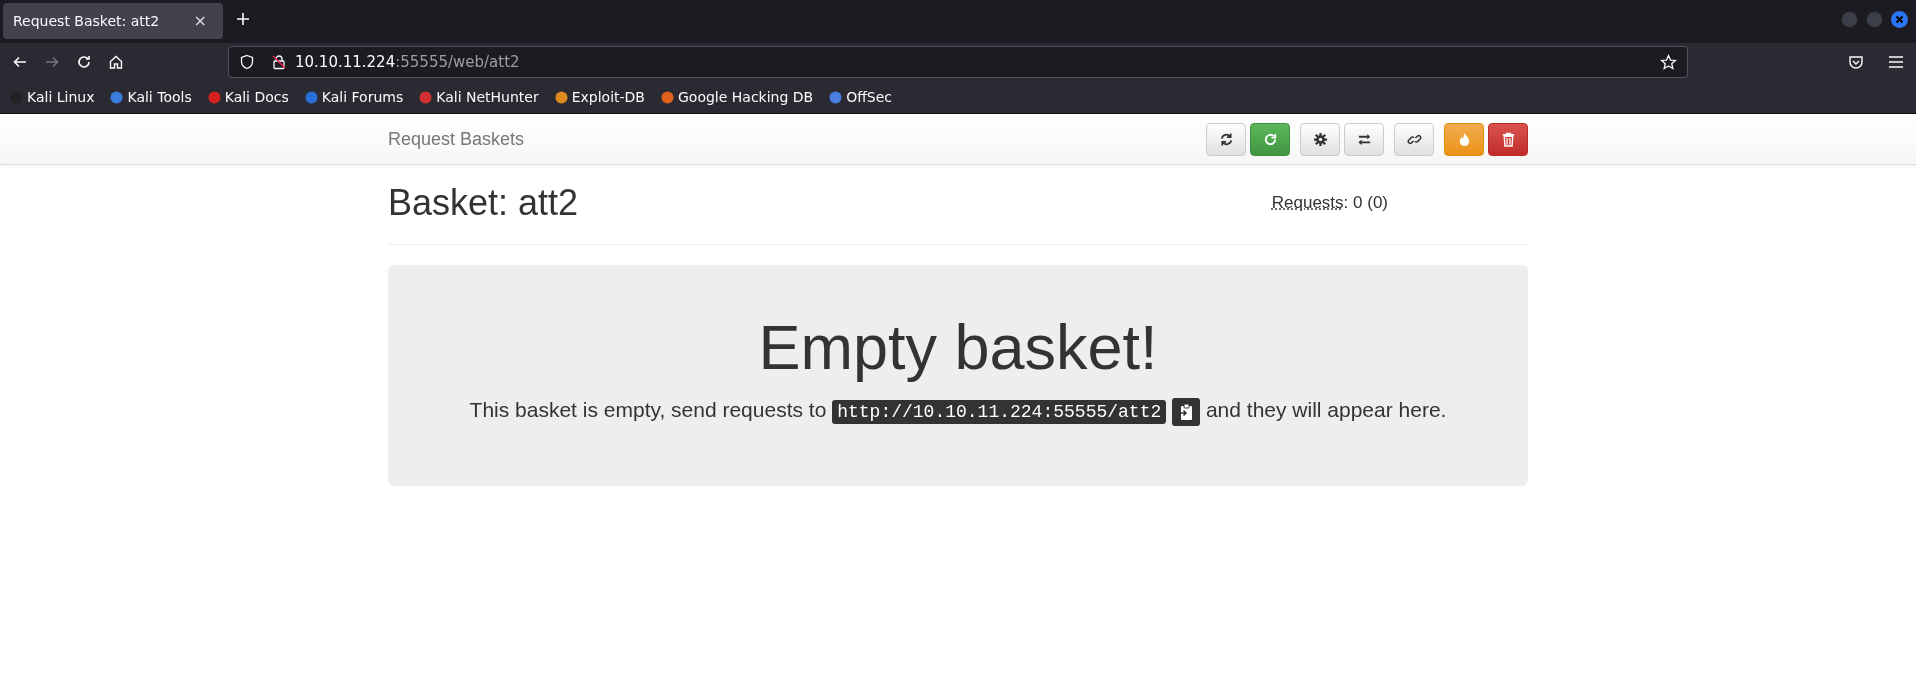 The width and height of the screenshot is (1916, 692). I want to click on bookmark-link: Kali NetHunter, so click(487, 97).